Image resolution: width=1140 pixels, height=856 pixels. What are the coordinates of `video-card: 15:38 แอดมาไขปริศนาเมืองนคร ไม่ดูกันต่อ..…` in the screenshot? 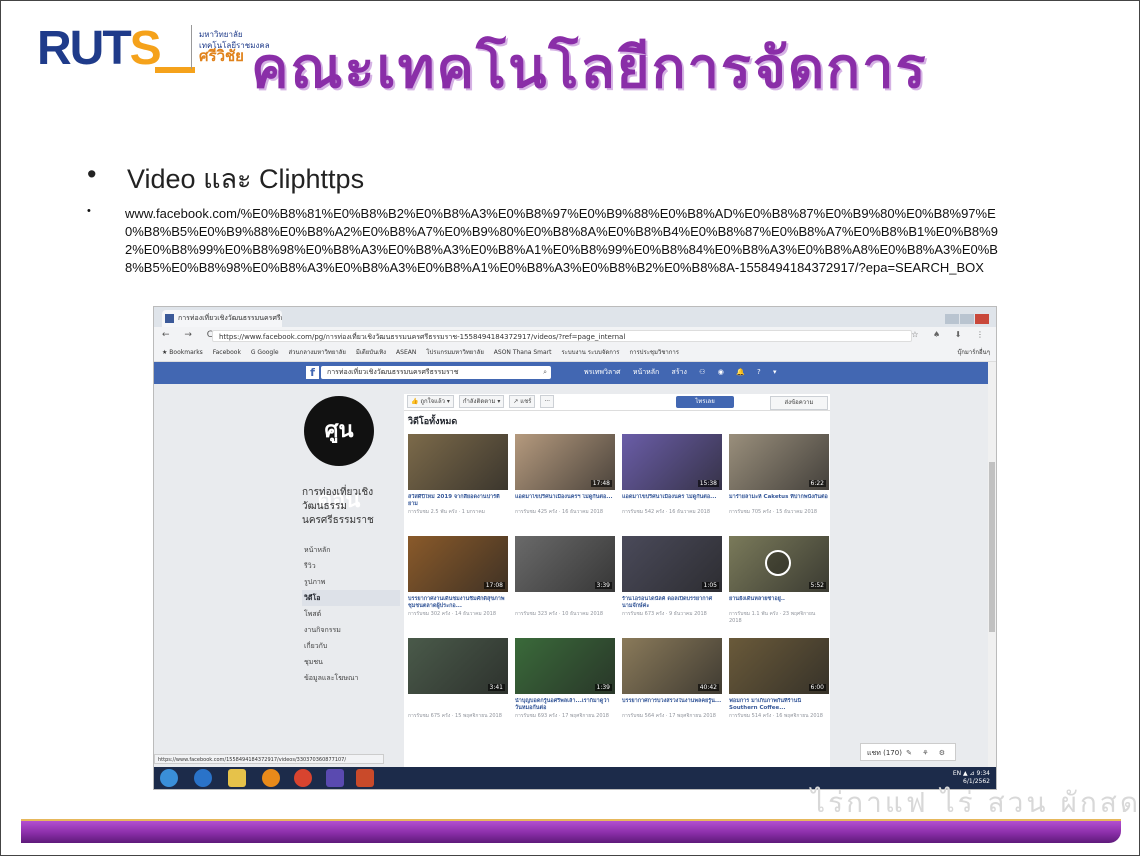 It's located at (672, 484).